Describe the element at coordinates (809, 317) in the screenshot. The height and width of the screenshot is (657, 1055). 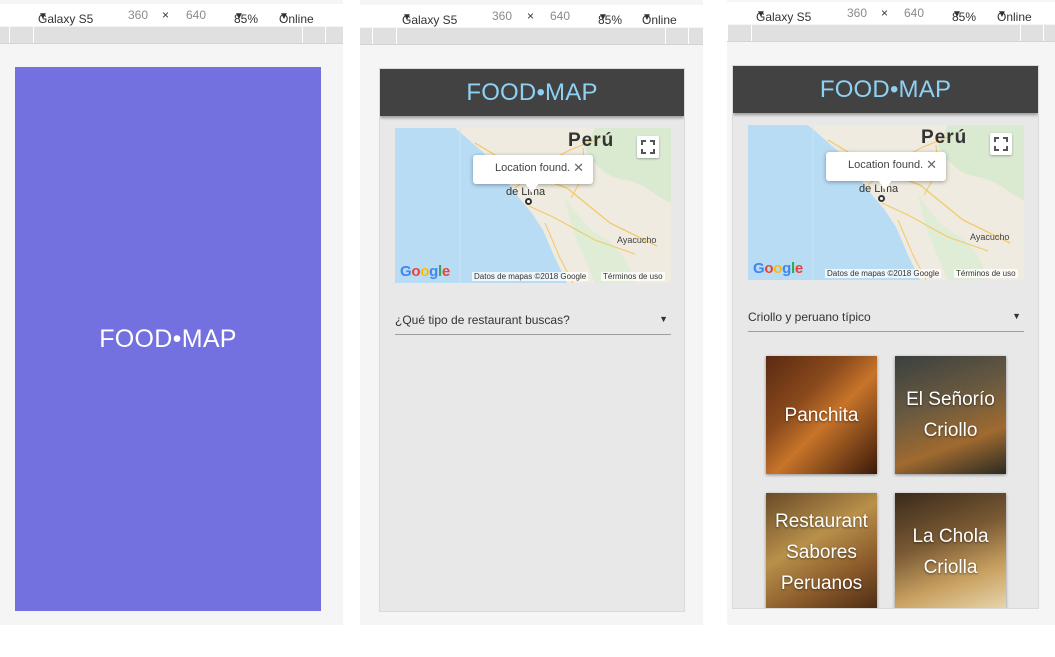
I see `select-value: Criollo y peruano típico` at that location.